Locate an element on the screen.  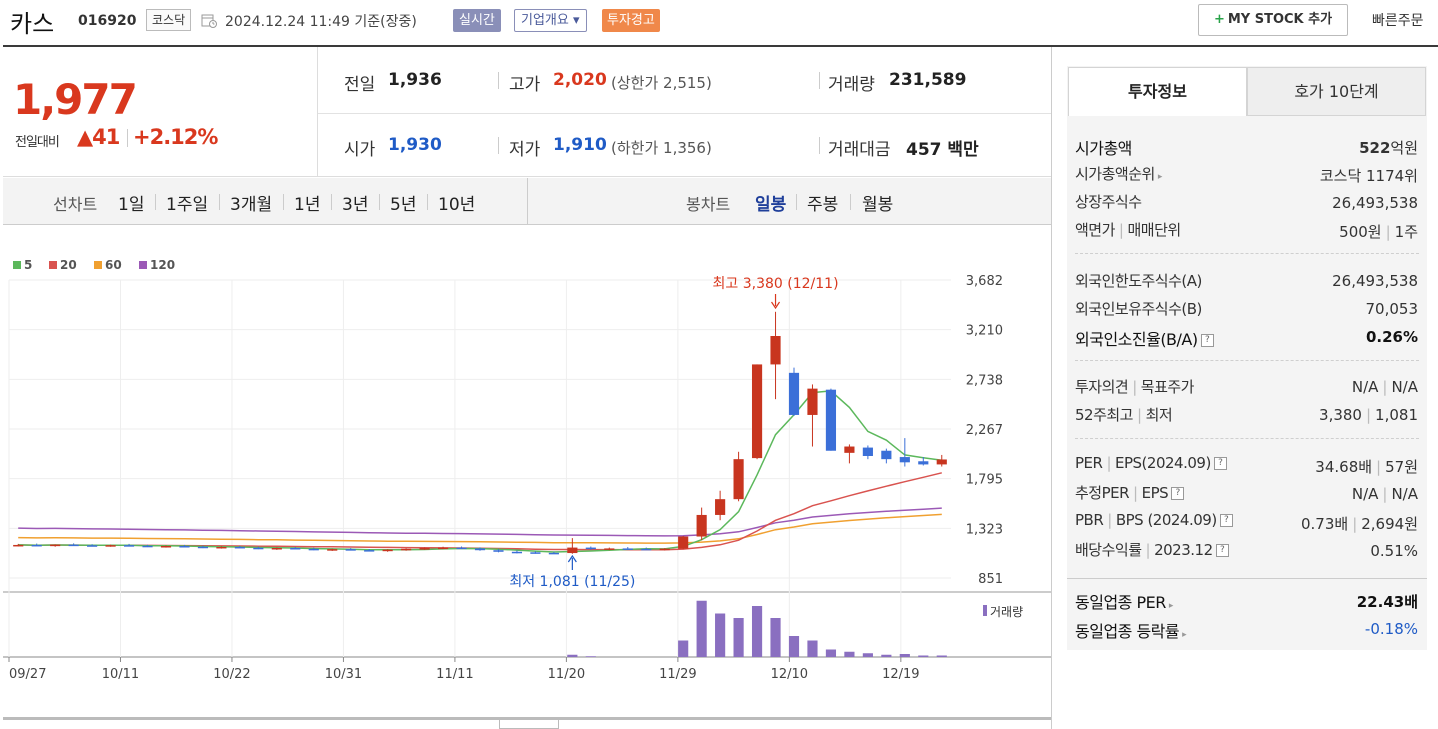
ma-120-line is located at coordinates (480, 522).